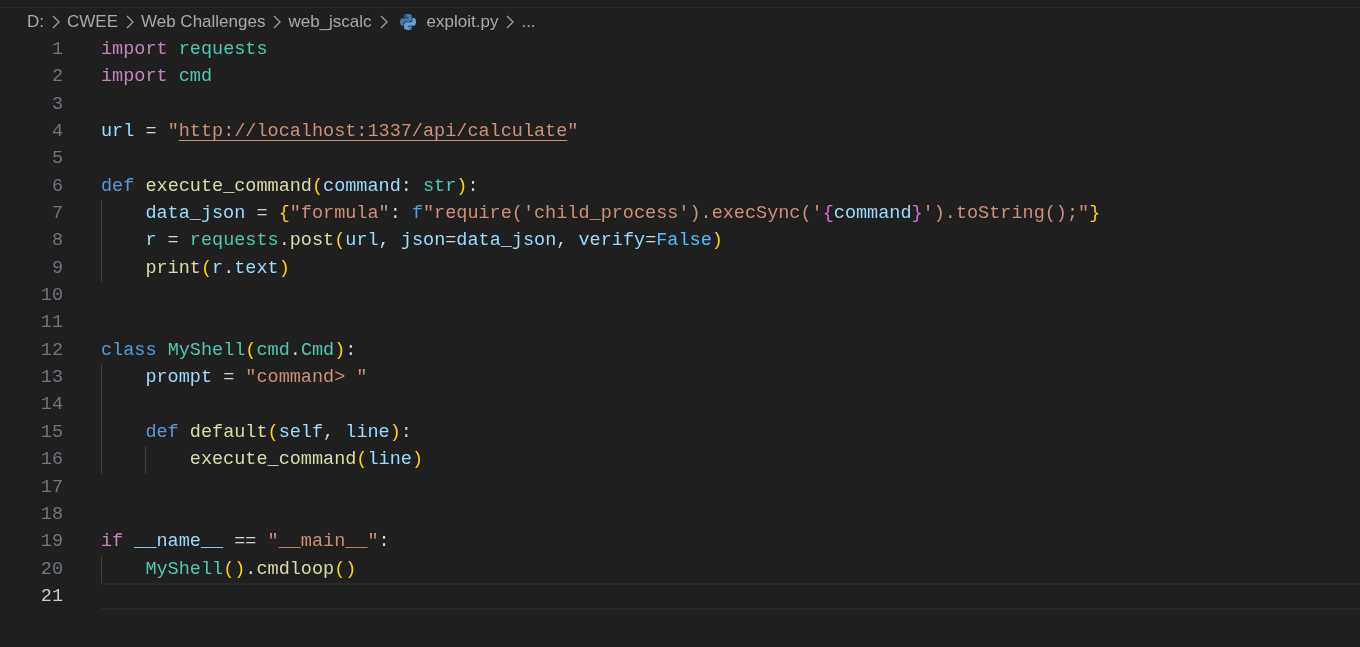 The height and width of the screenshot is (647, 1360). I want to click on line-number: 9, so click(56, 268).